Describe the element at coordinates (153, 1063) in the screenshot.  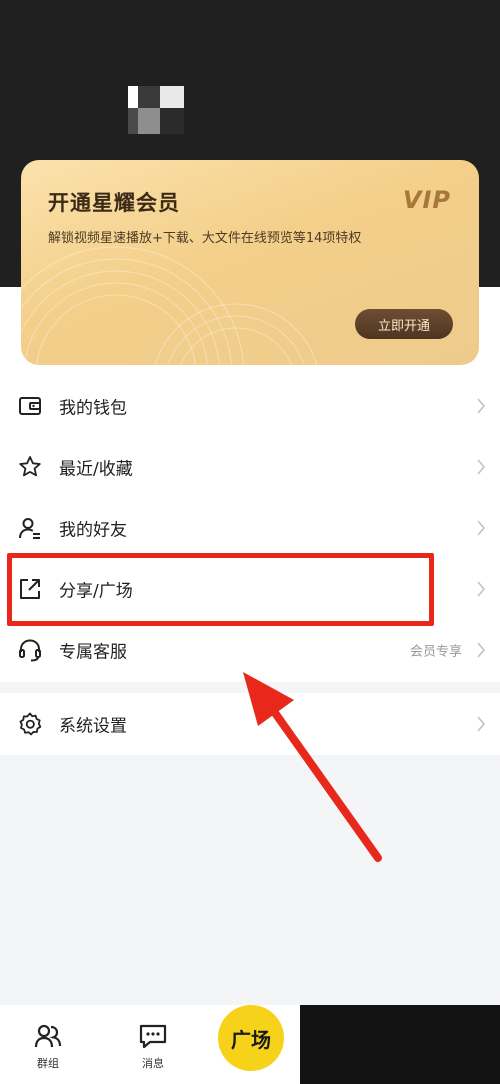
I see `tab-label-message: 消息` at that location.